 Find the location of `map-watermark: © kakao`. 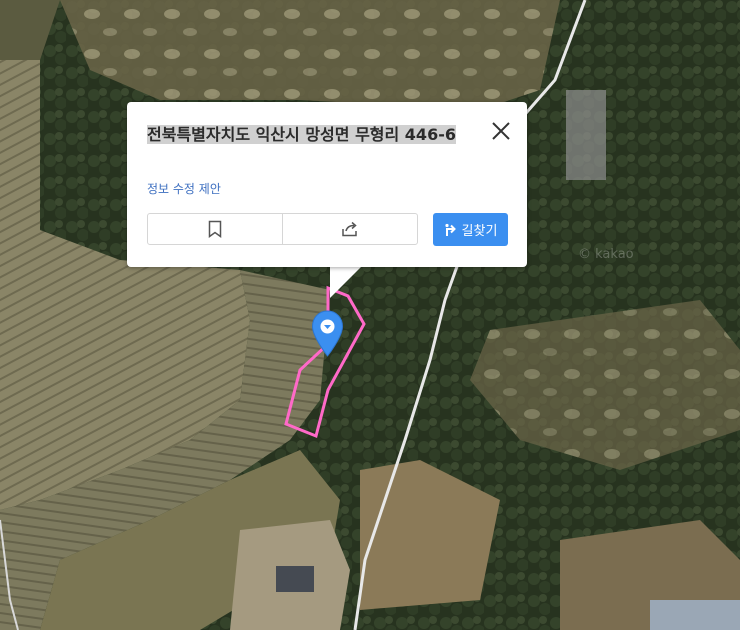

map-watermark: © kakao is located at coordinates (606, 254).